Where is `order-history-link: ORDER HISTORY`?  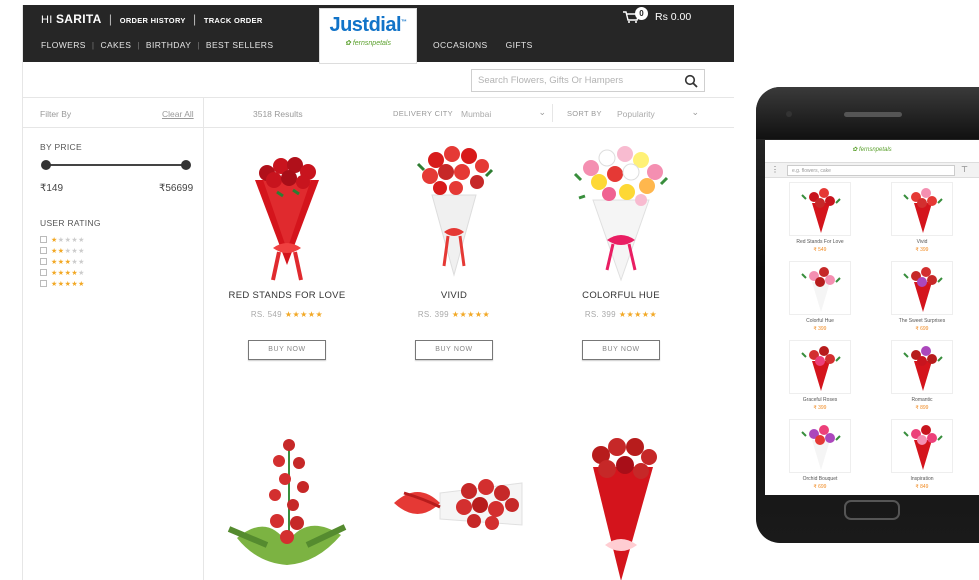 order-history-link: ORDER HISTORY is located at coordinates (153, 20).